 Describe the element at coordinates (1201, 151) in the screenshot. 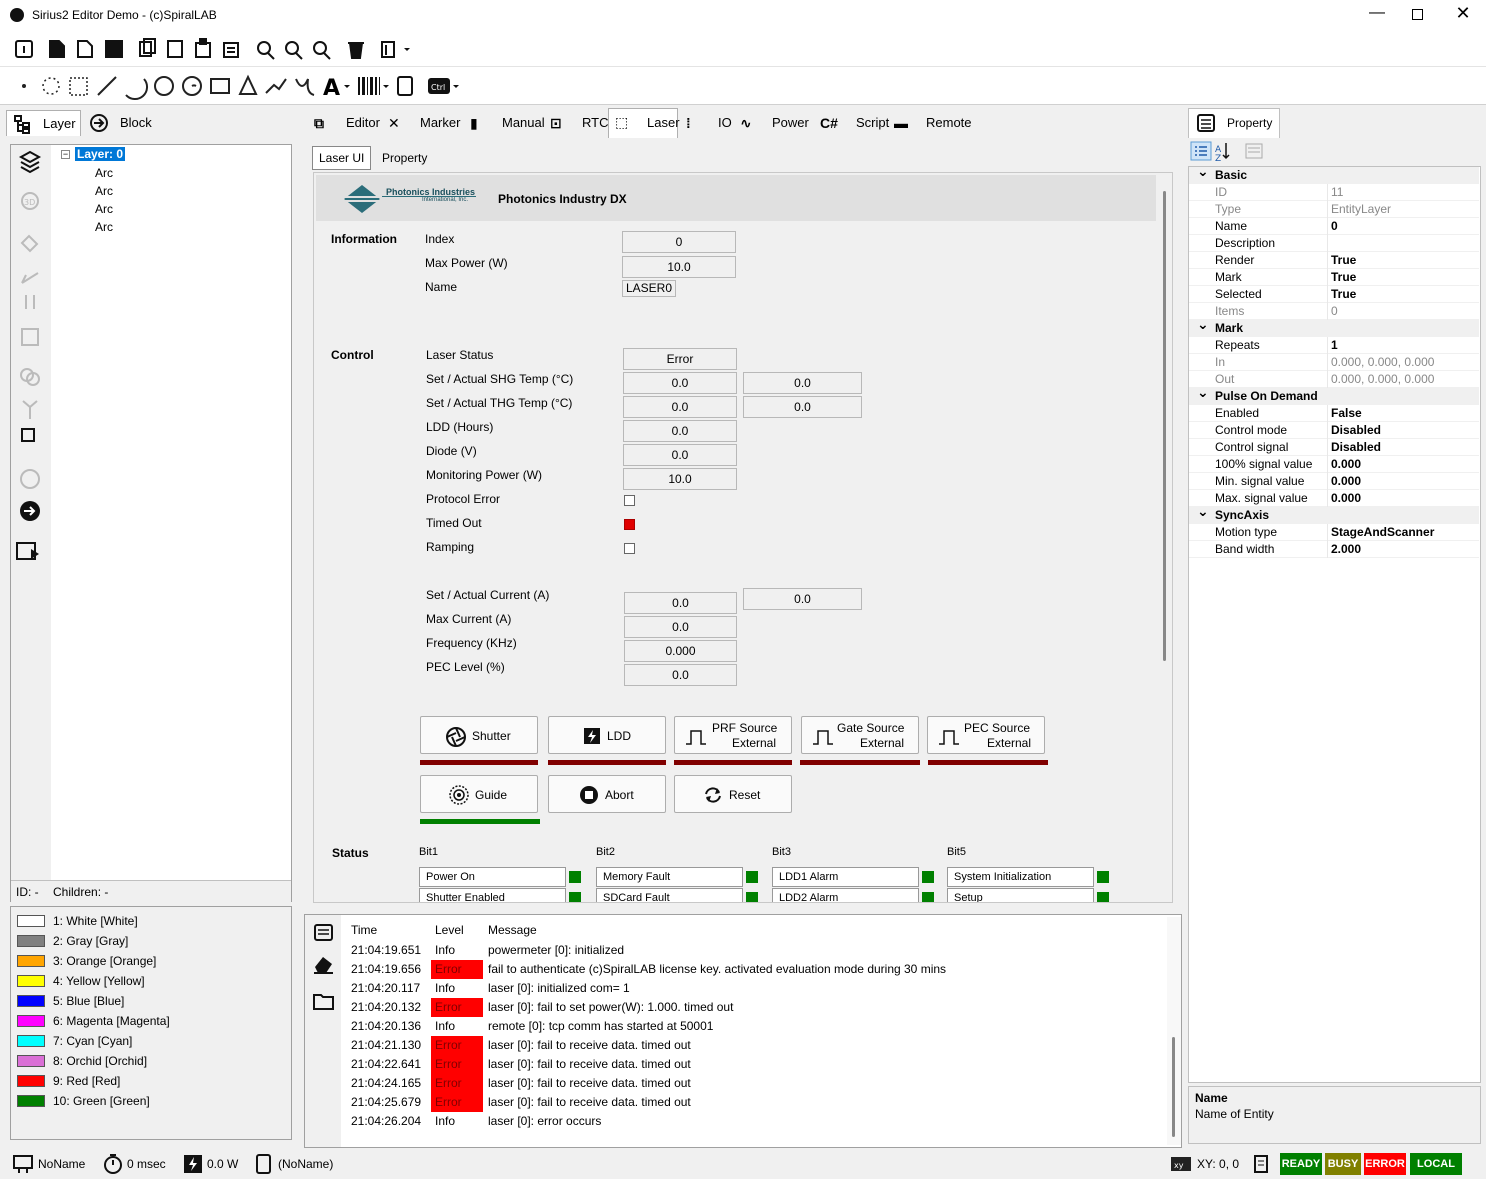

I see `categorized-icon` at that location.